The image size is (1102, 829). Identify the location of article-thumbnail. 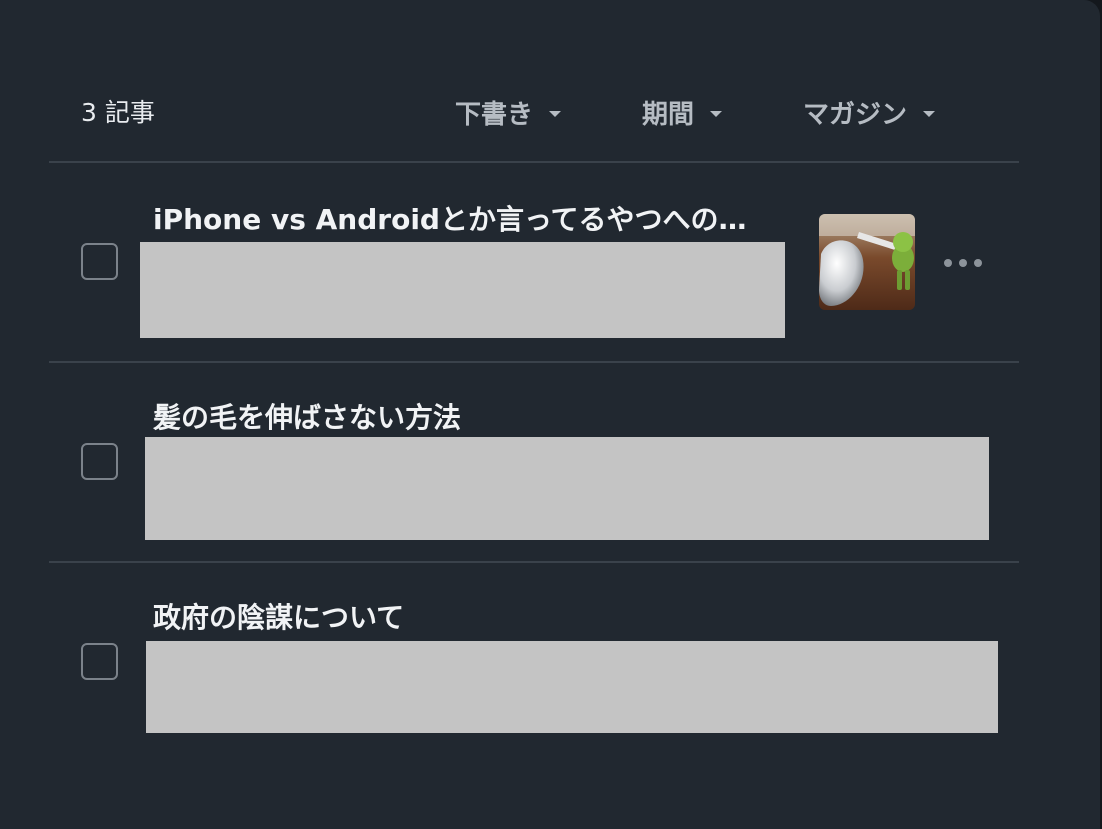
(867, 262).